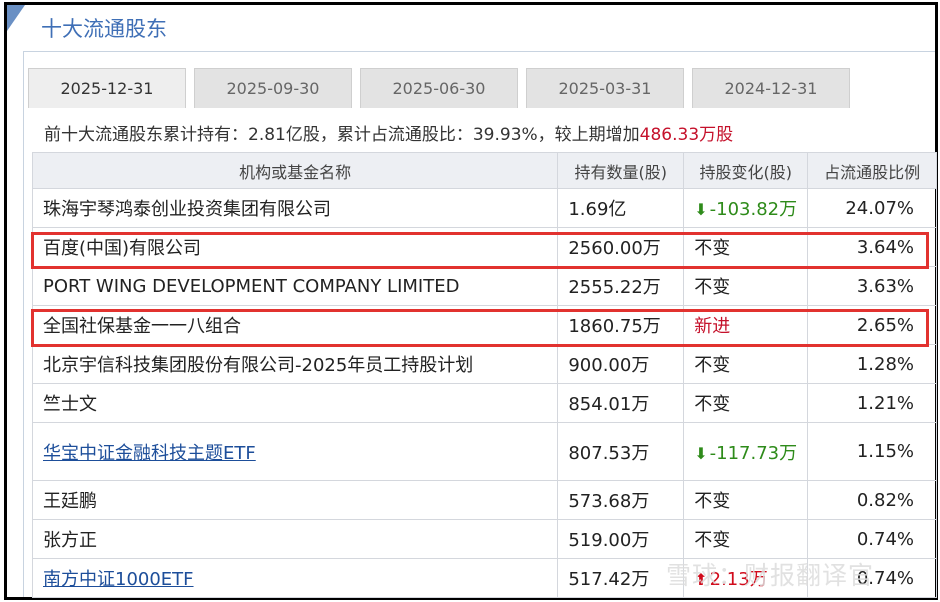  I want to click on float-share-ratio: 3.63%, so click(872, 286).